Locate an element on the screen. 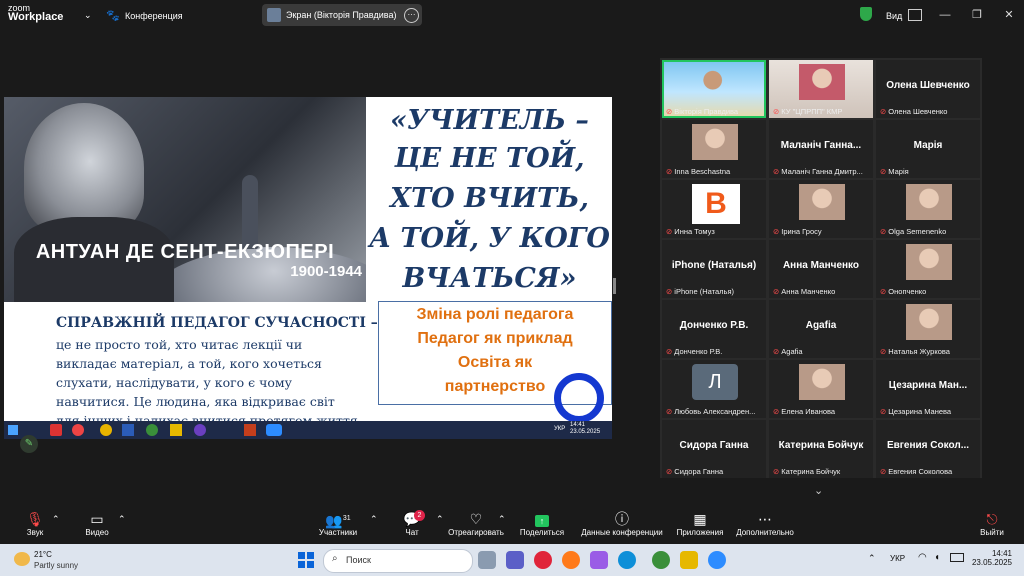  meeting-label: Конференция is located at coordinates (154, 16).